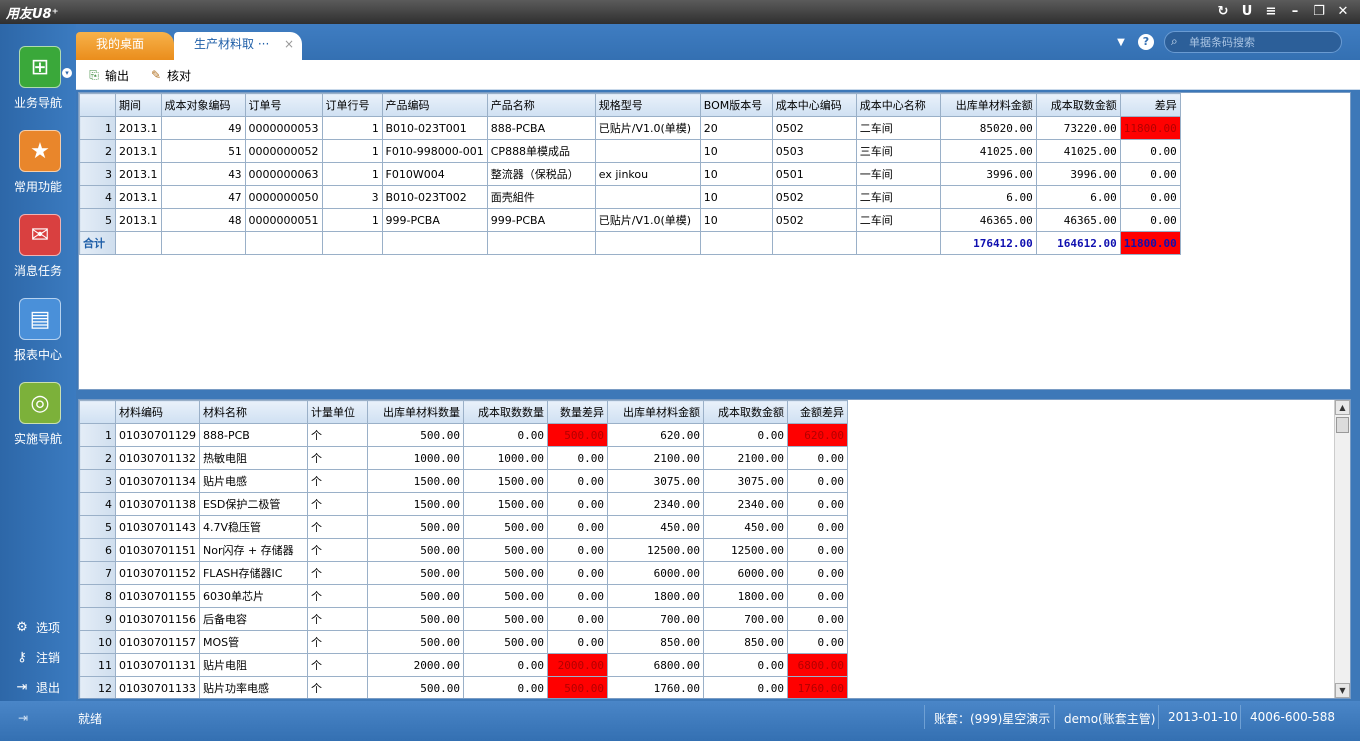  I want to click on collapse-icon: ⇥, so click(23, 718).